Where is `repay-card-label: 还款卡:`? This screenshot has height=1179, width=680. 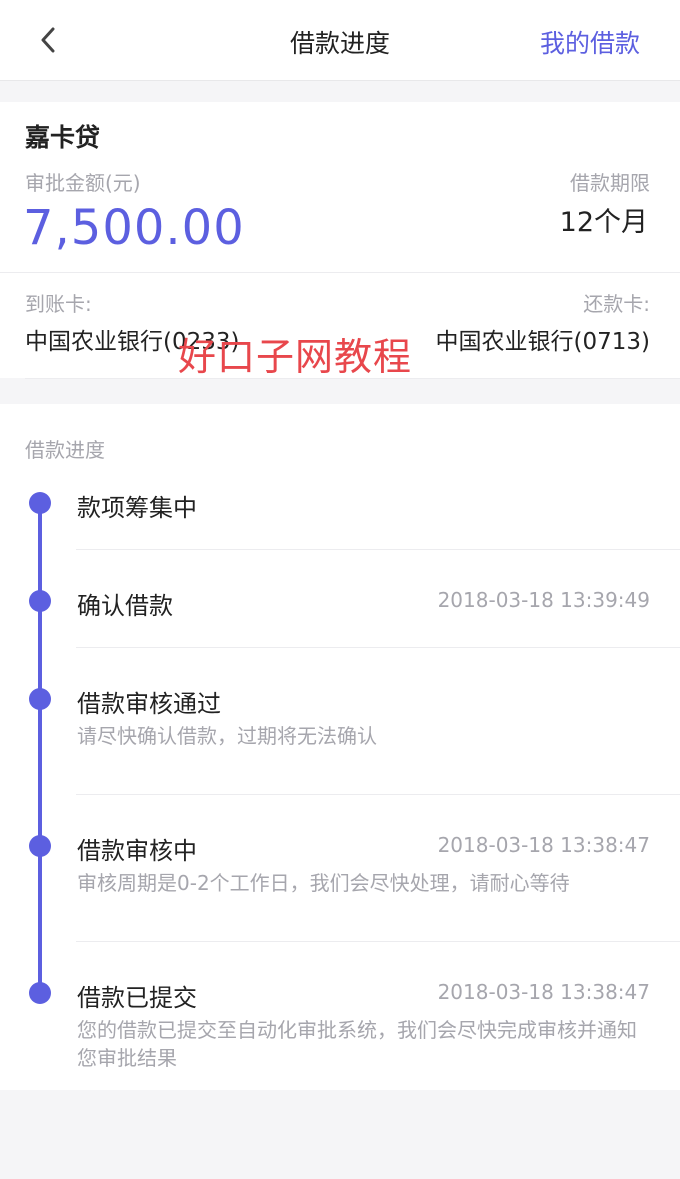 repay-card-label: 还款卡: is located at coordinates (616, 304).